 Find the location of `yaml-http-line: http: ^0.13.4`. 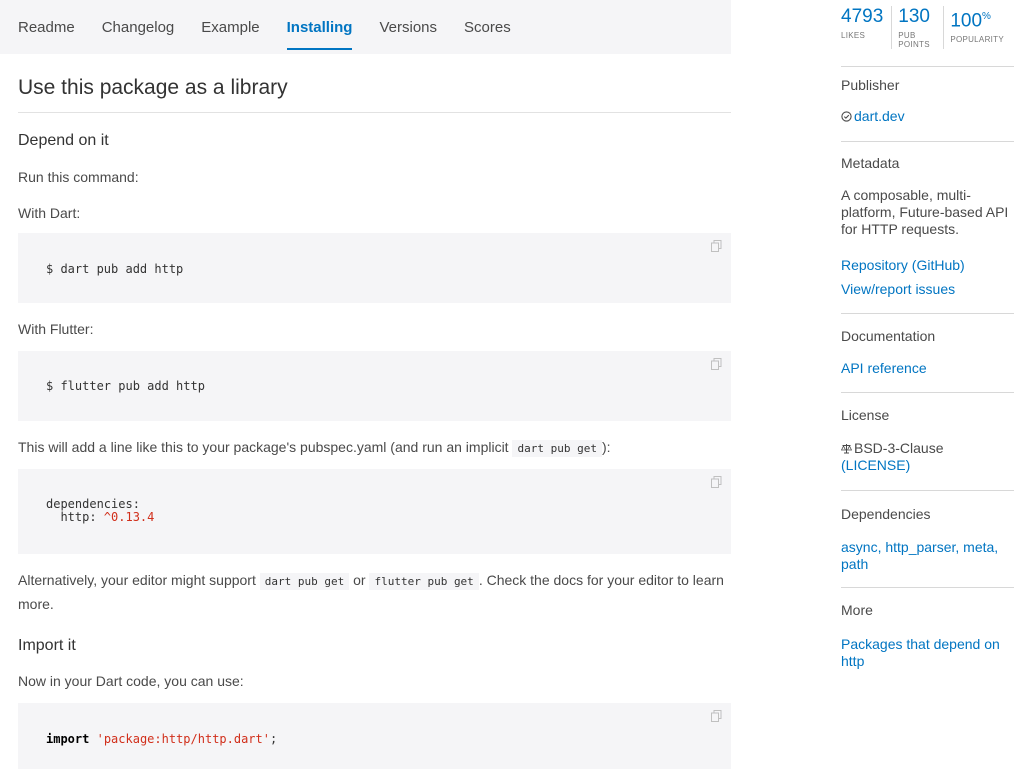

yaml-http-line: http: ^0.13.4 is located at coordinates (100, 517).